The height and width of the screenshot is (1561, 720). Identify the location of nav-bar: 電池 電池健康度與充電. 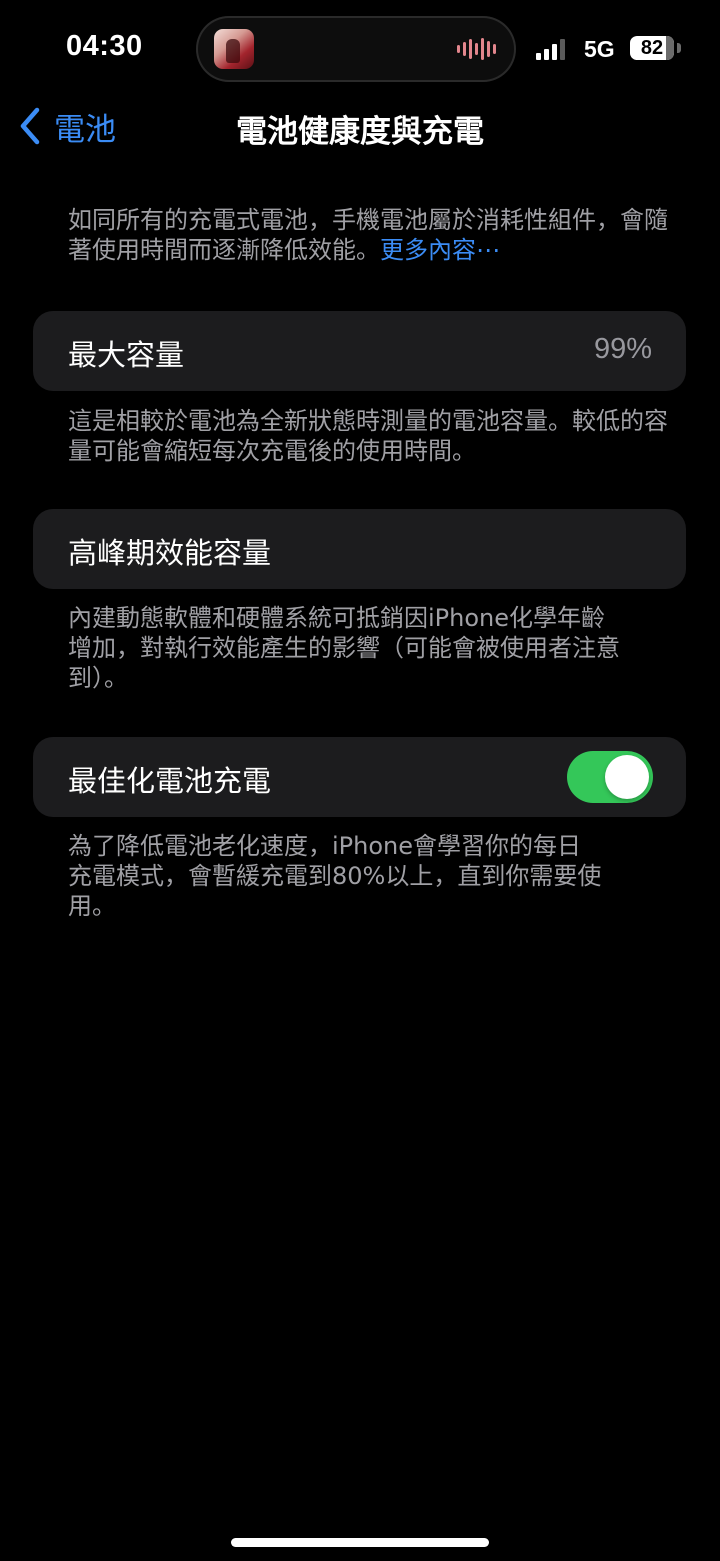
(360, 126).